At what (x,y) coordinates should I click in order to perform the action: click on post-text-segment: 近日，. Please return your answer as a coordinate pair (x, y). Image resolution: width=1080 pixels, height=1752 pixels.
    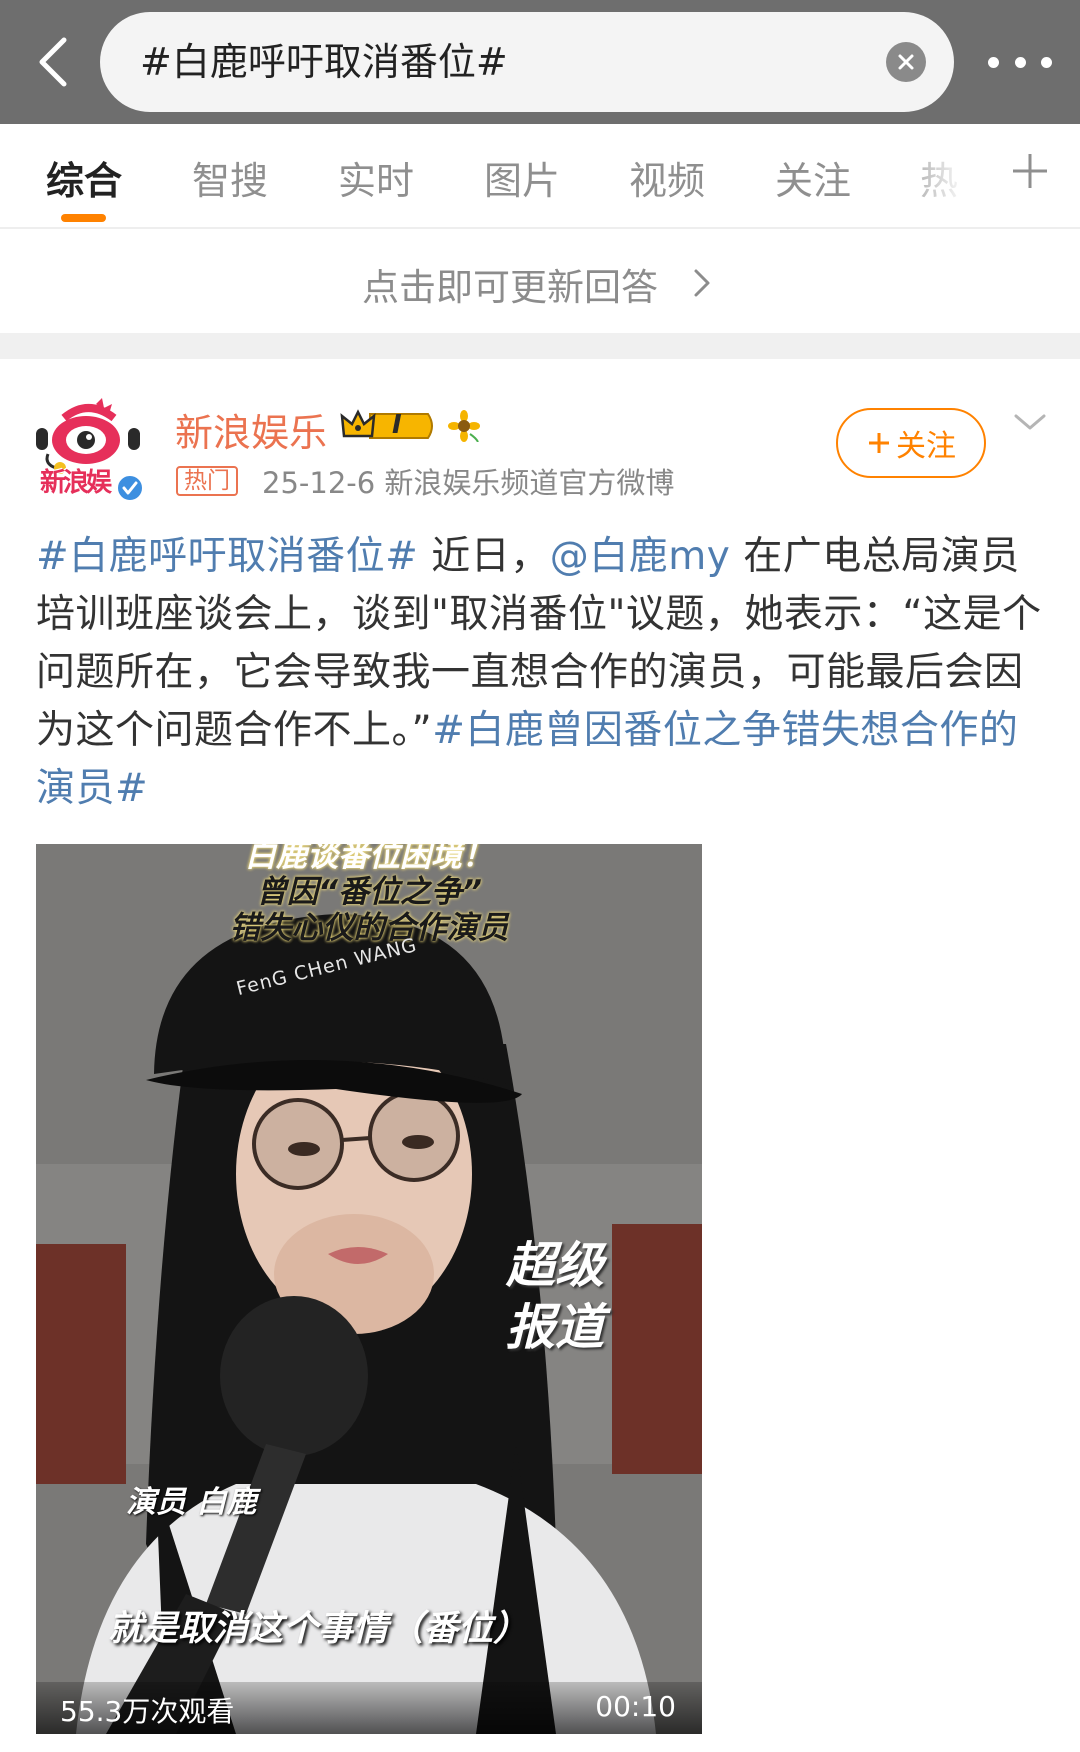
    Looking at the image, I should click on (484, 556).